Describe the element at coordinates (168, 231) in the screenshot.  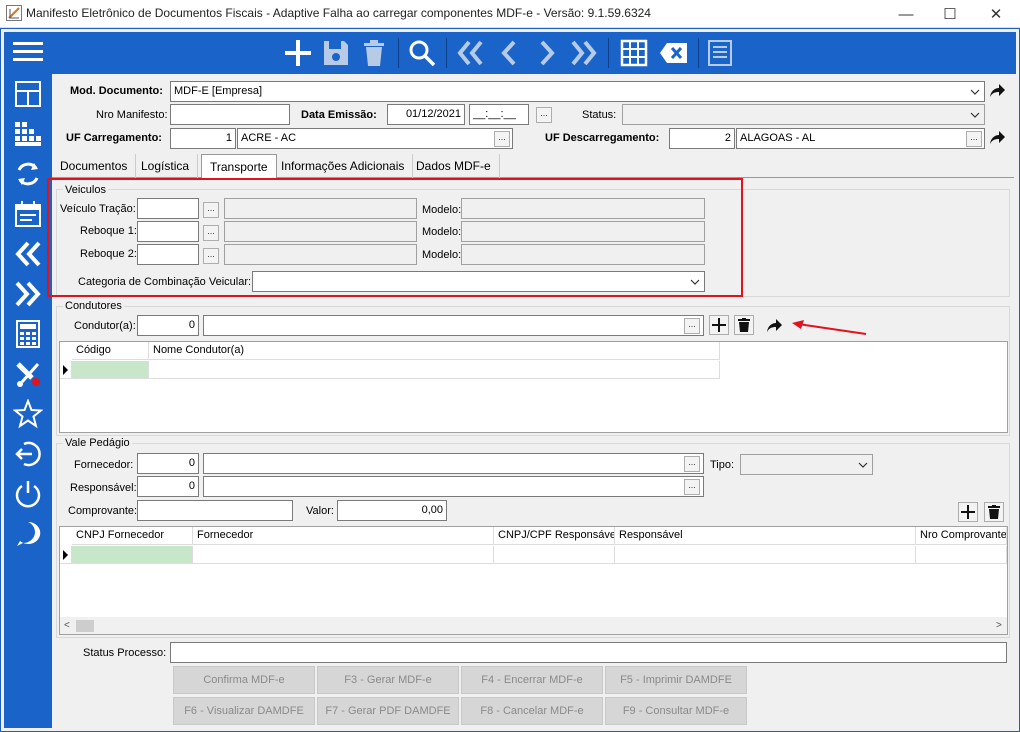
I see `reboque1-input` at that location.